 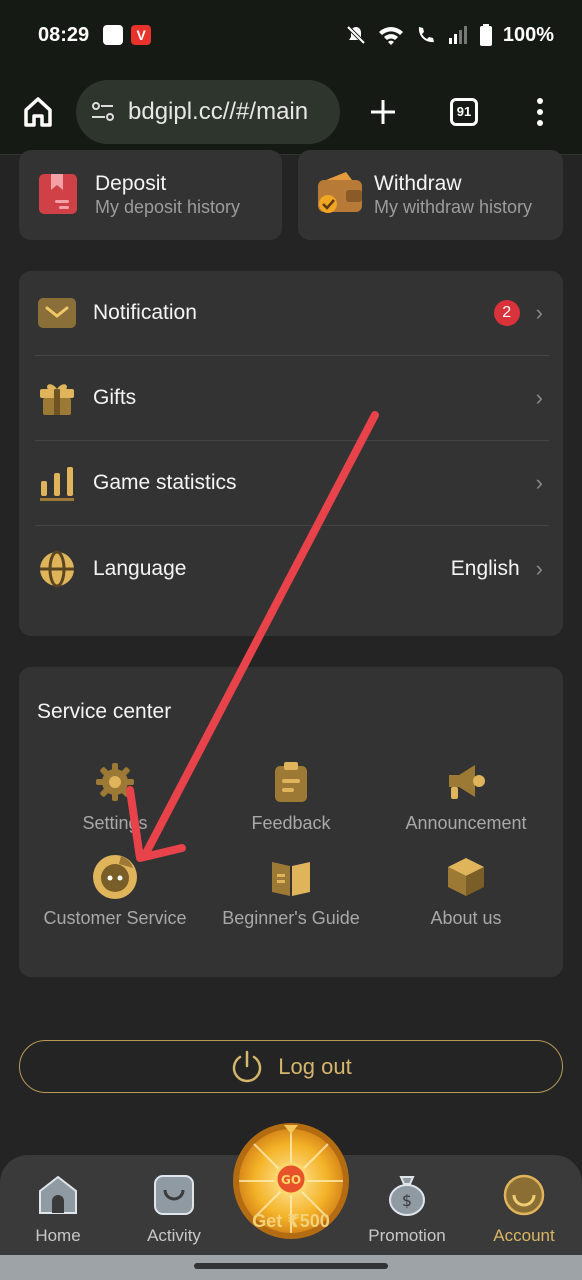 I want to click on nav-promotion: $ Promotion, so click(x=407, y=1209).